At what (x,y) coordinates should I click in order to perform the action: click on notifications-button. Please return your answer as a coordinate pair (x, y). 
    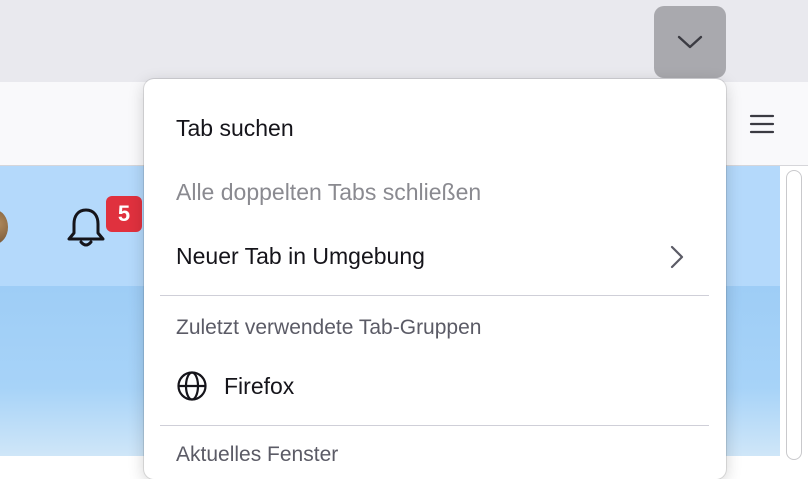
    Looking at the image, I should click on (86, 228).